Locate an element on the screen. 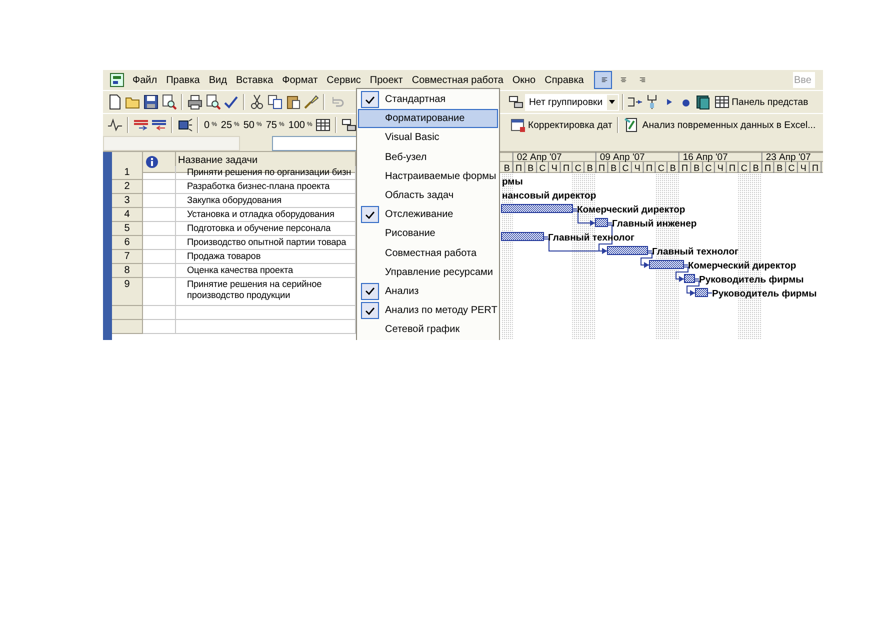 The height and width of the screenshot is (629, 893). database-icon is located at coordinates (702, 102).